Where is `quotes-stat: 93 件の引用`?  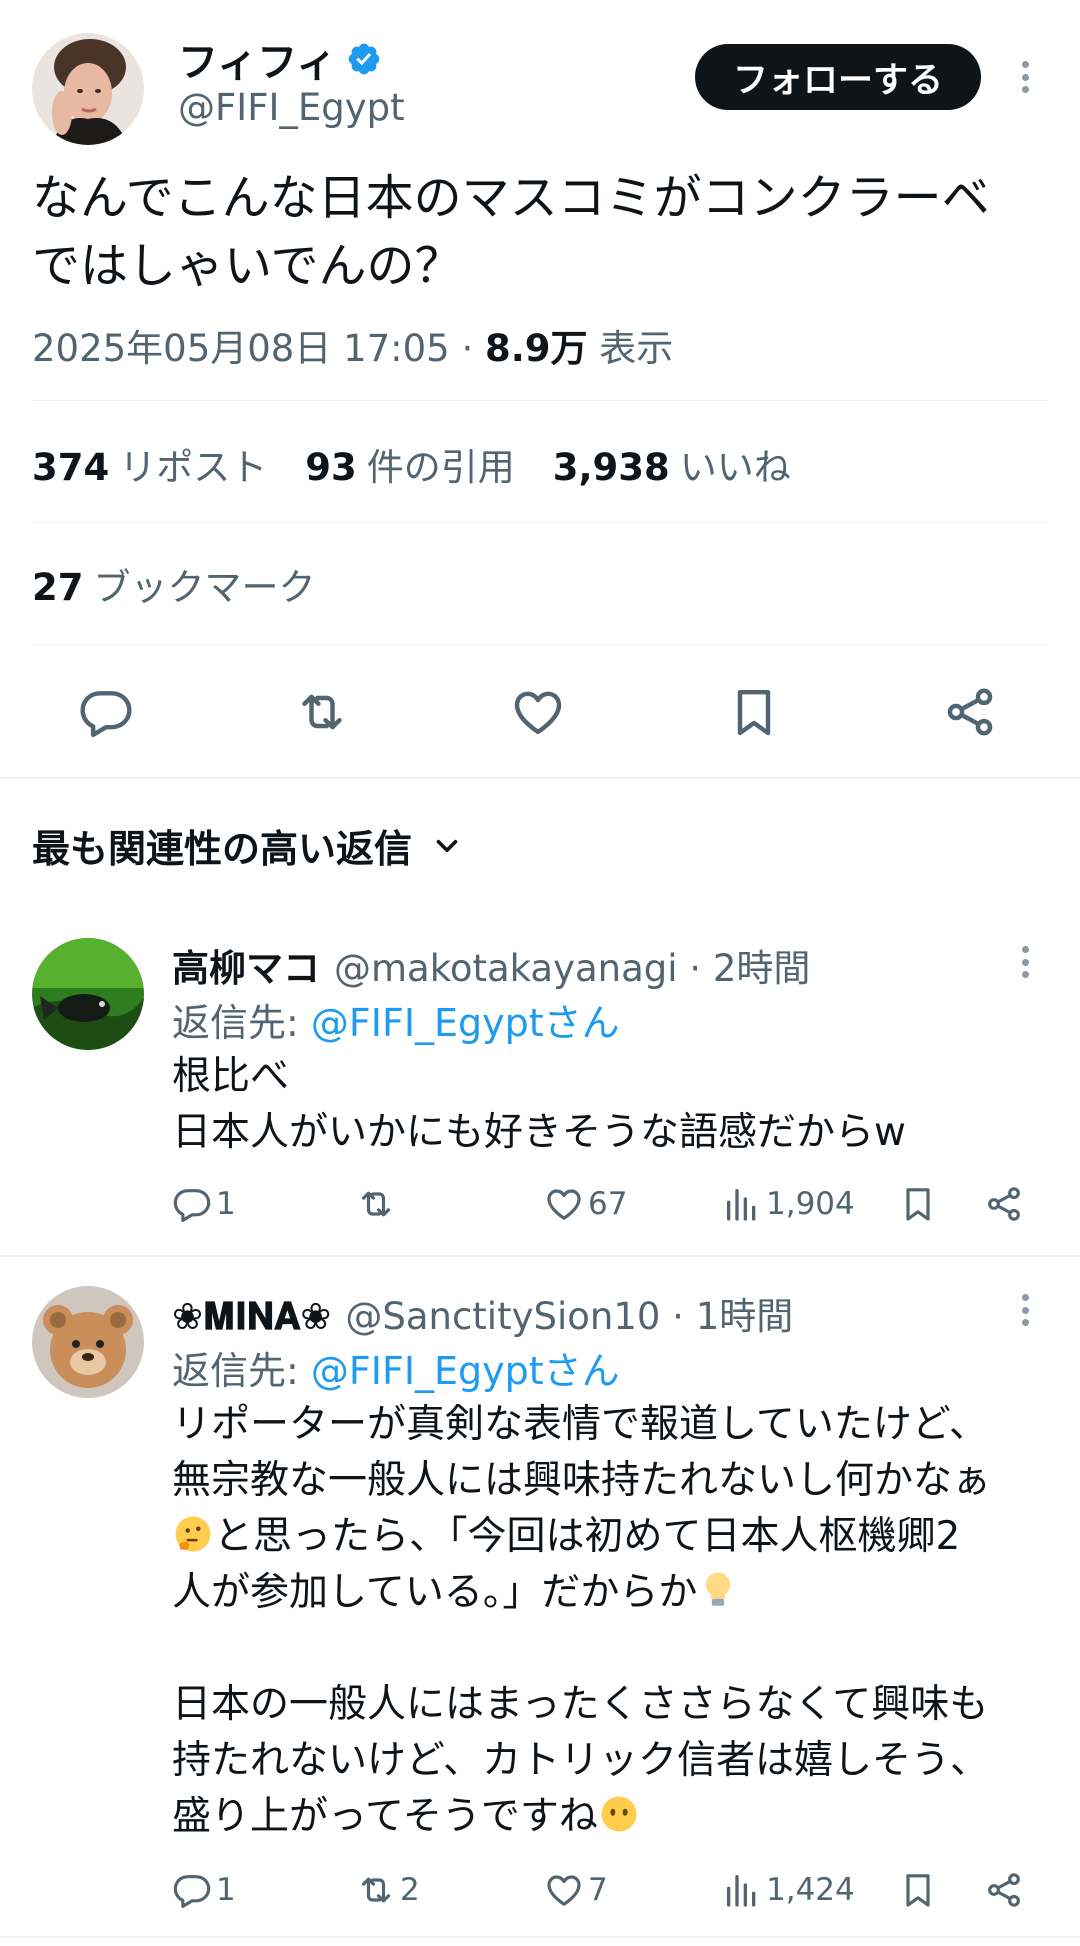 quotes-stat: 93 件の引用 is located at coordinates (410, 464).